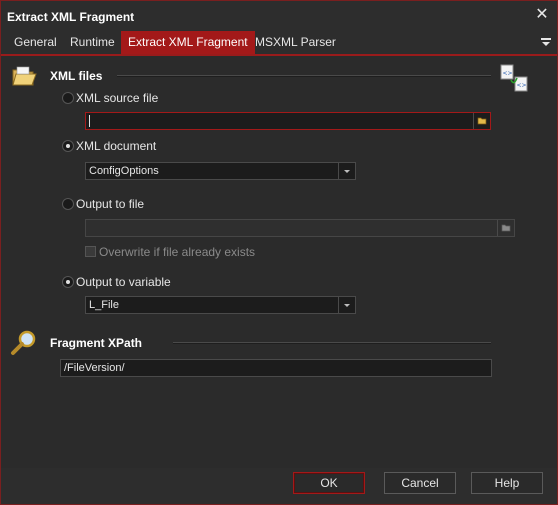 The width and height of the screenshot is (558, 505). Describe the element at coordinates (94, 368) in the screenshot. I see `fragment-xpath-value: /FileVersion/` at that location.